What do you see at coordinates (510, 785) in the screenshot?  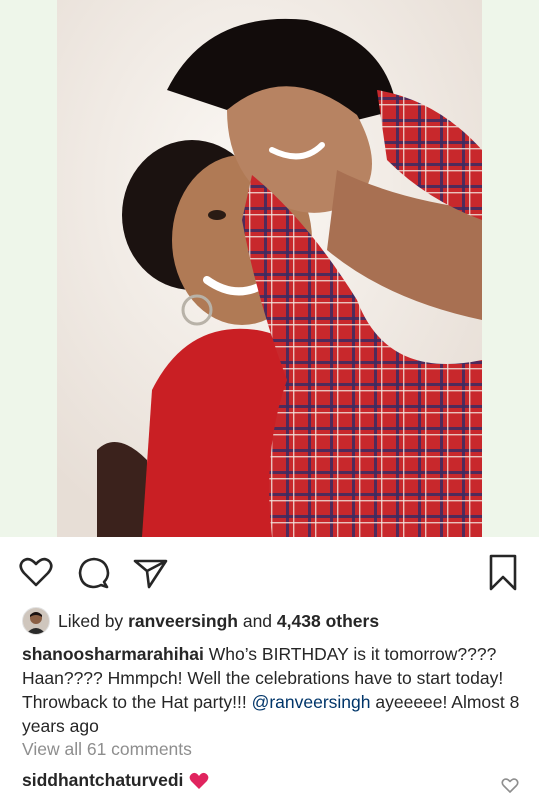 I see `small-heart-outline-icon` at bounding box center [510, 785].